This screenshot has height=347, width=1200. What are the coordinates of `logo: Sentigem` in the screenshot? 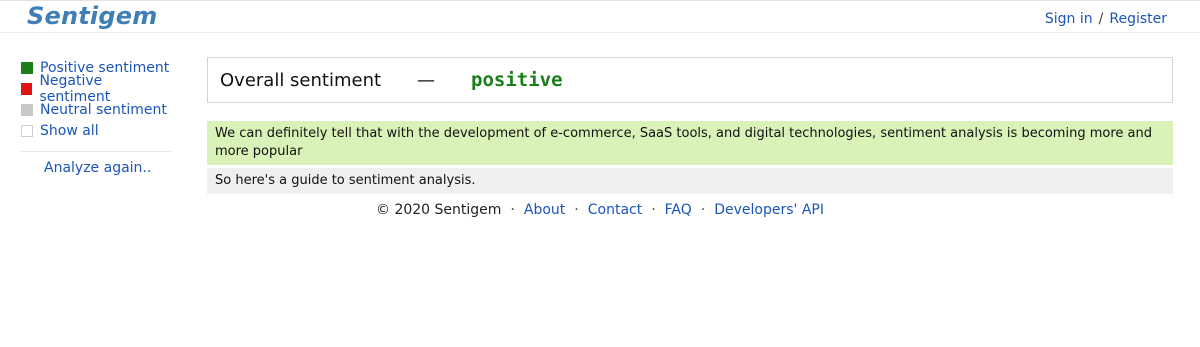 It's located at (92, 16).